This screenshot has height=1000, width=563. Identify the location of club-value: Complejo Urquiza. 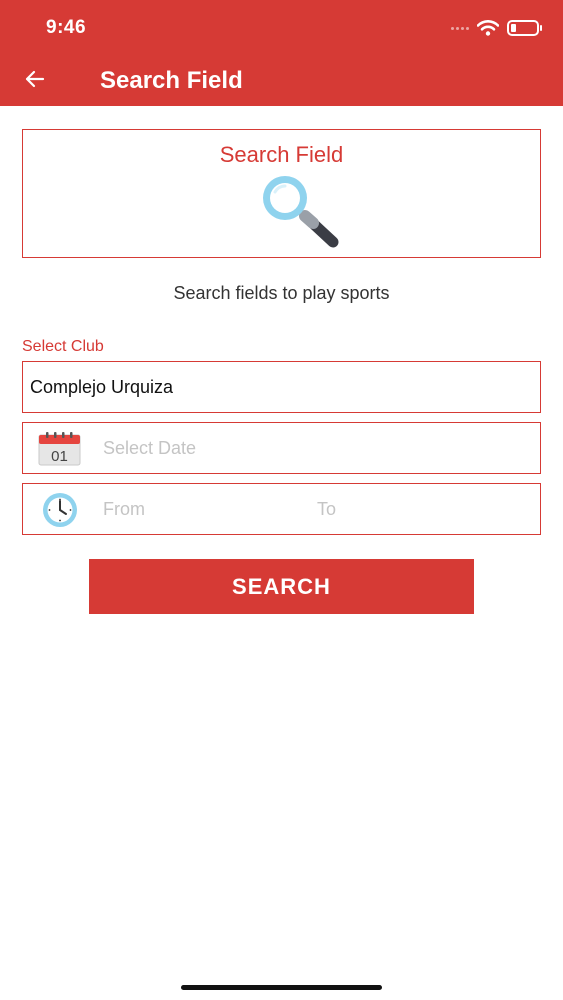
(102, 387).